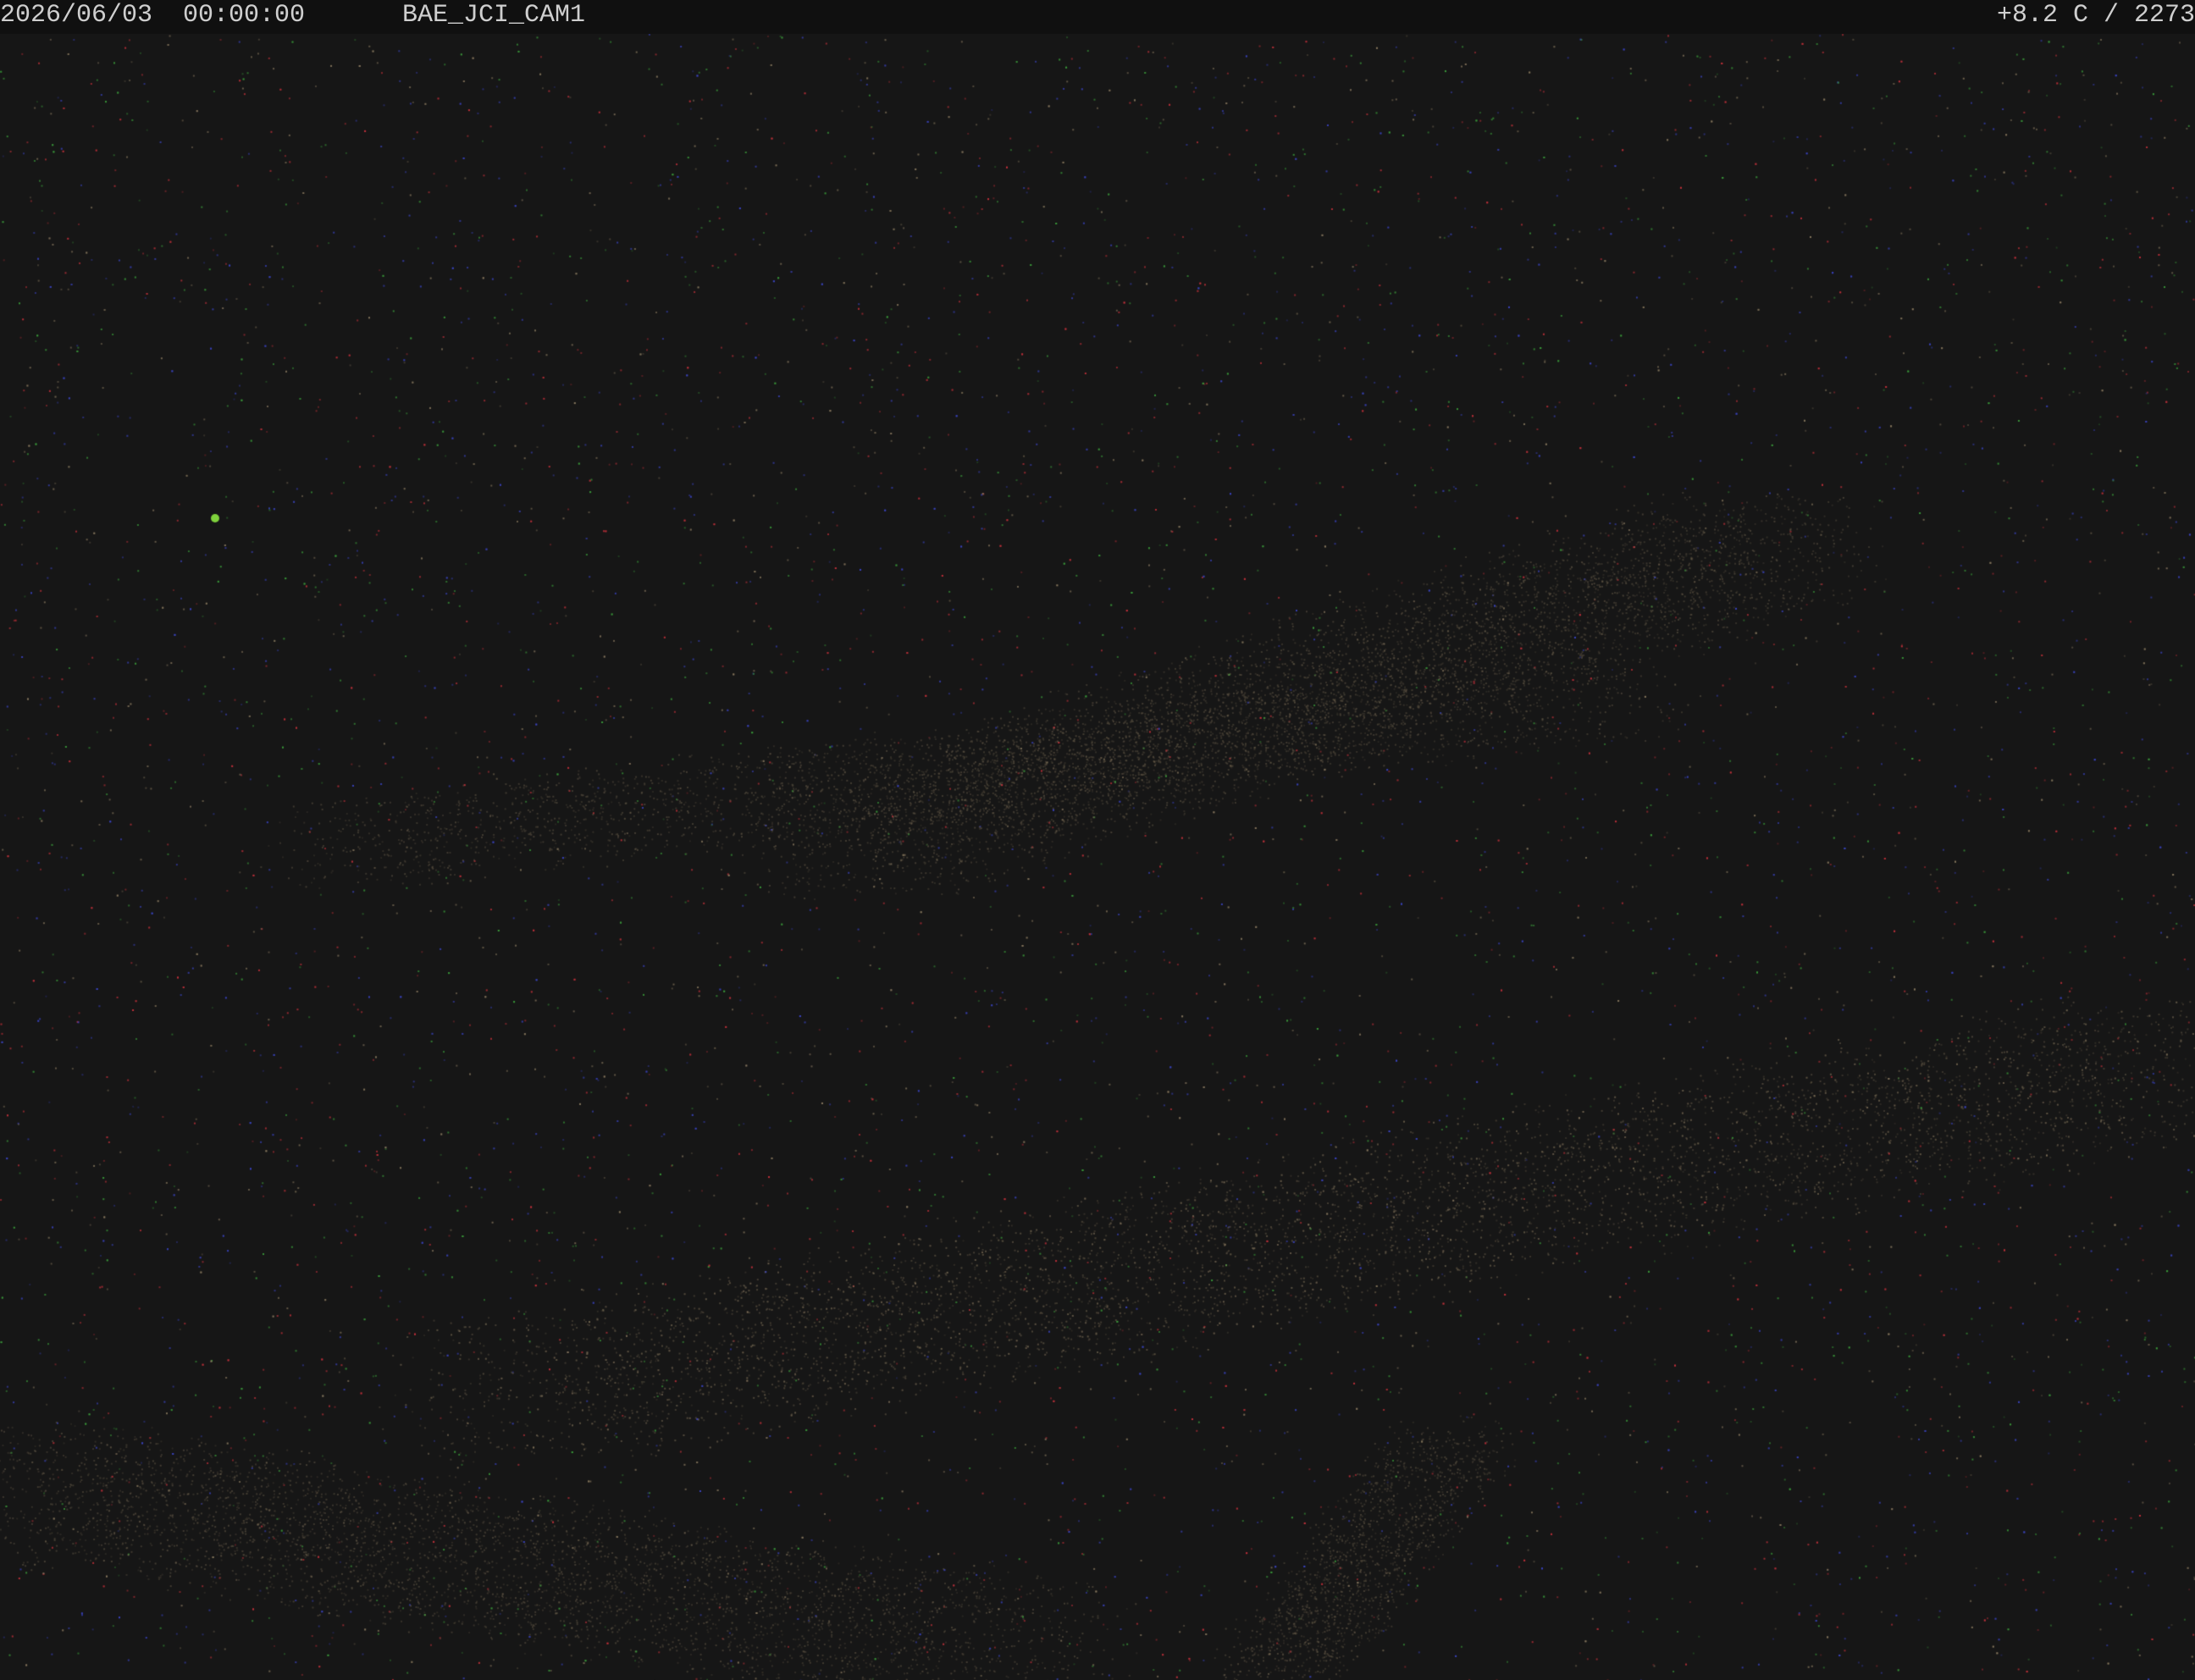 This screenshot has width=2195, height=1680. Describe the element at coordinates (153, 15) in the screenshot. I see `timestamp-label: 2026/06/03 00:00:00` at that location.